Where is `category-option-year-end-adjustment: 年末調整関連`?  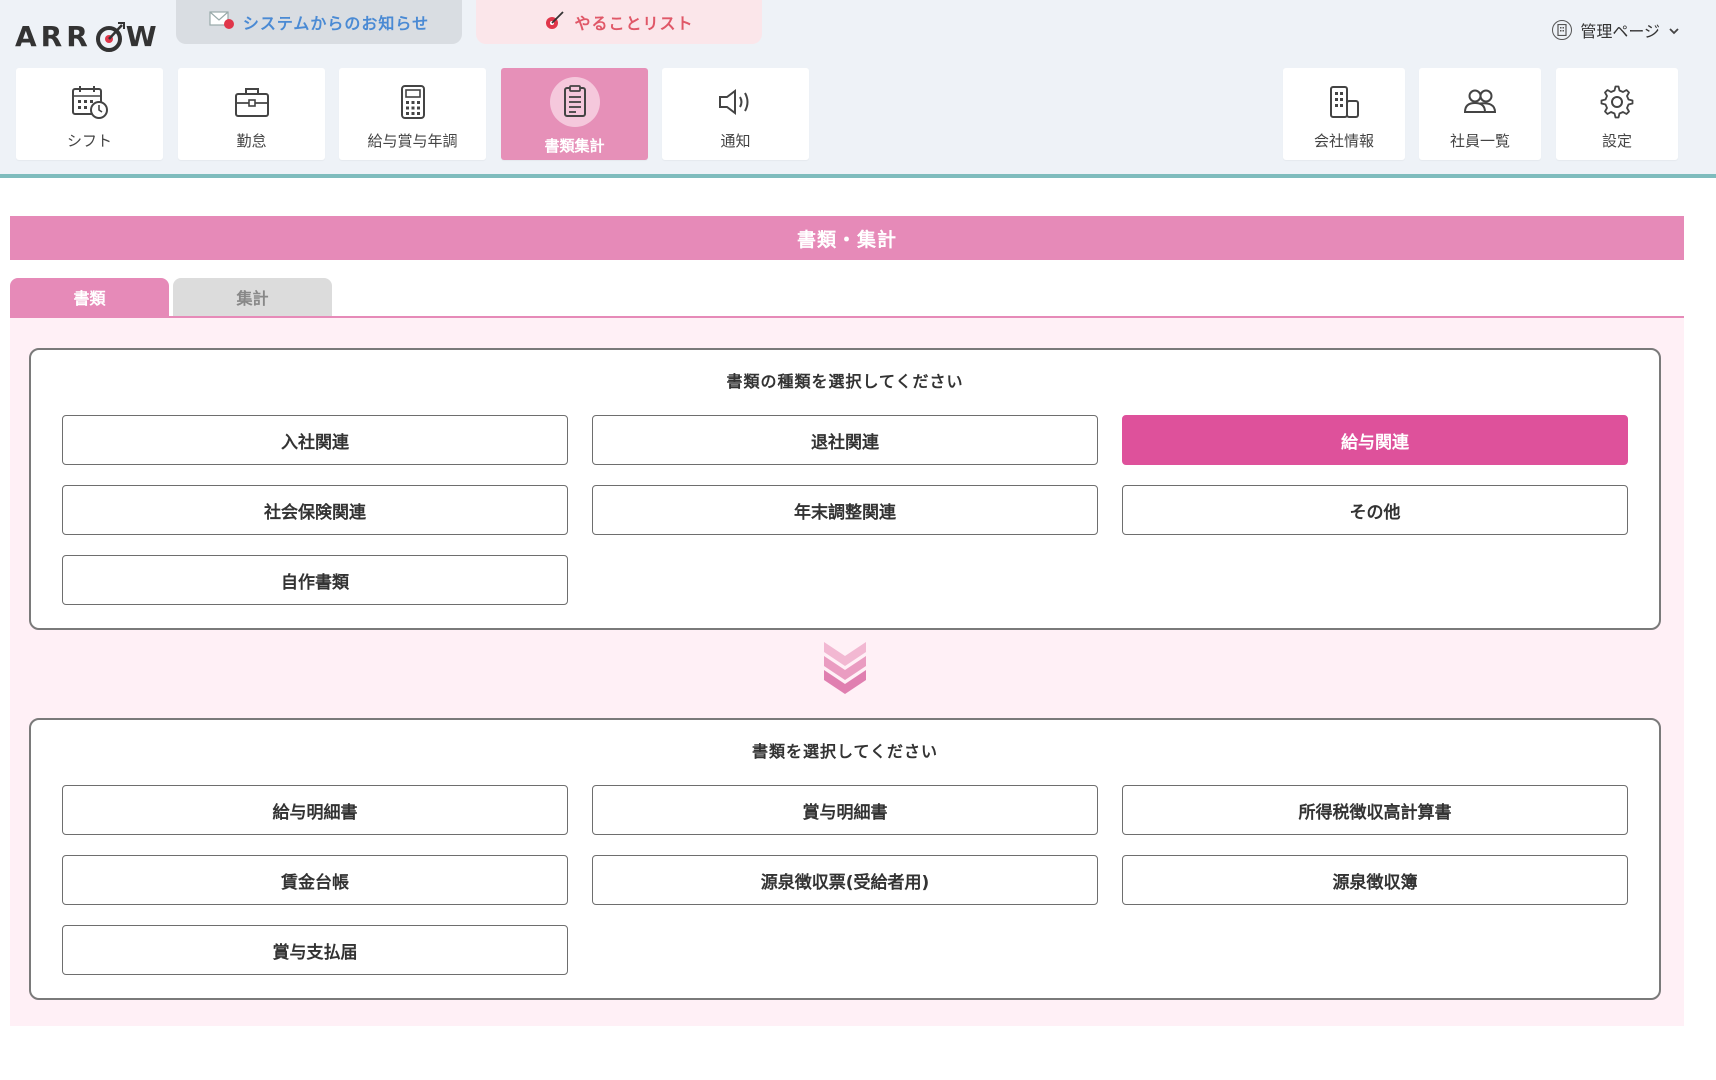 category-option-year-end-adjustment: 年末調整関連 is located at coordinates (845, 510).